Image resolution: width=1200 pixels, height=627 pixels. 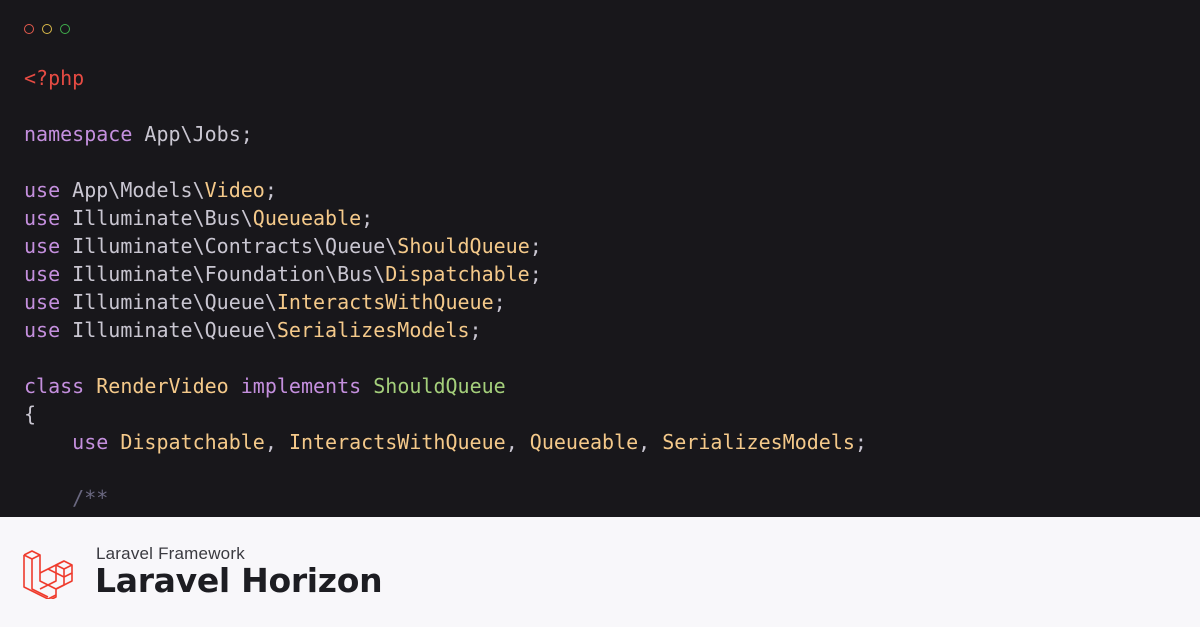 What do you see at coordinates (445, 414) in the screenshot?
I see `code-line: {` at bounding box center [445, 414].